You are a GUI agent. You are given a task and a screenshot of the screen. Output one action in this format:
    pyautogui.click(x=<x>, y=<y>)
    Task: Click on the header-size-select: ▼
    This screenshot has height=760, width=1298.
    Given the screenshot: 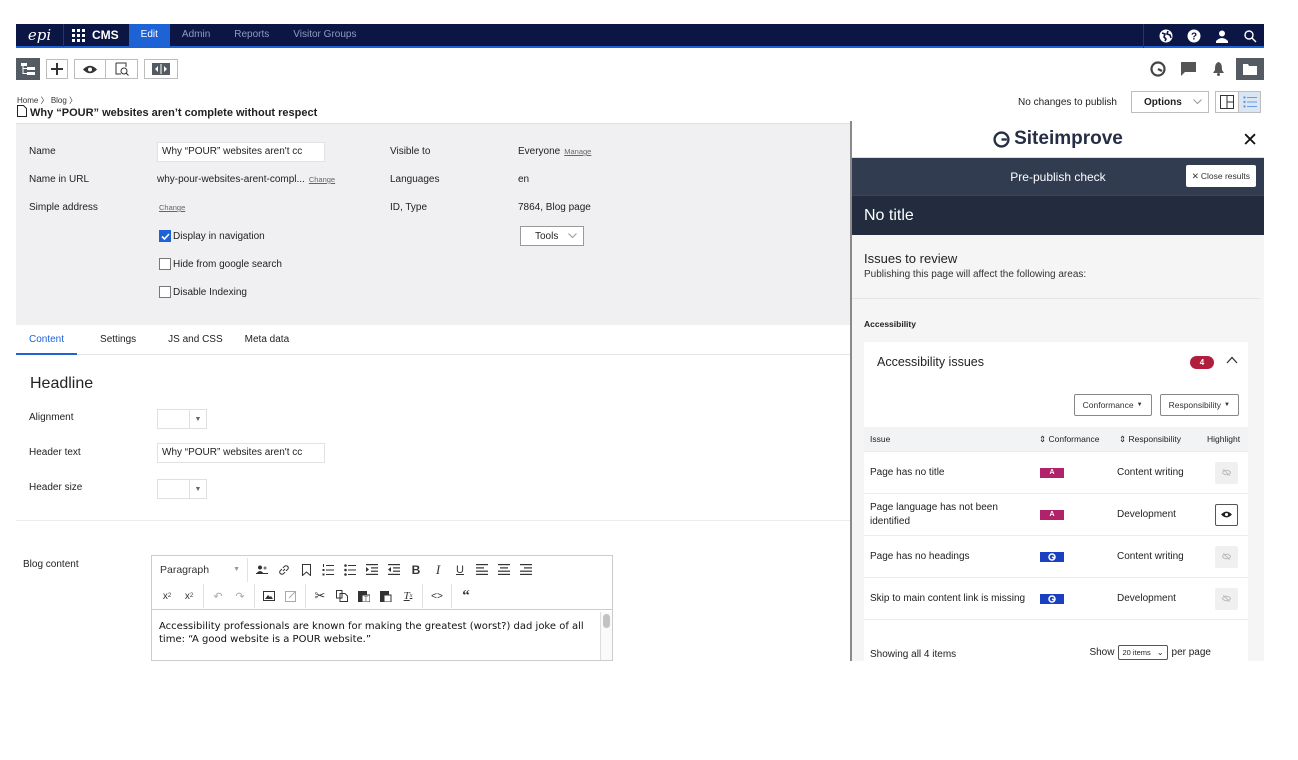 What is the action you would take?
    pyautogui.click(x=182, y=489)
    